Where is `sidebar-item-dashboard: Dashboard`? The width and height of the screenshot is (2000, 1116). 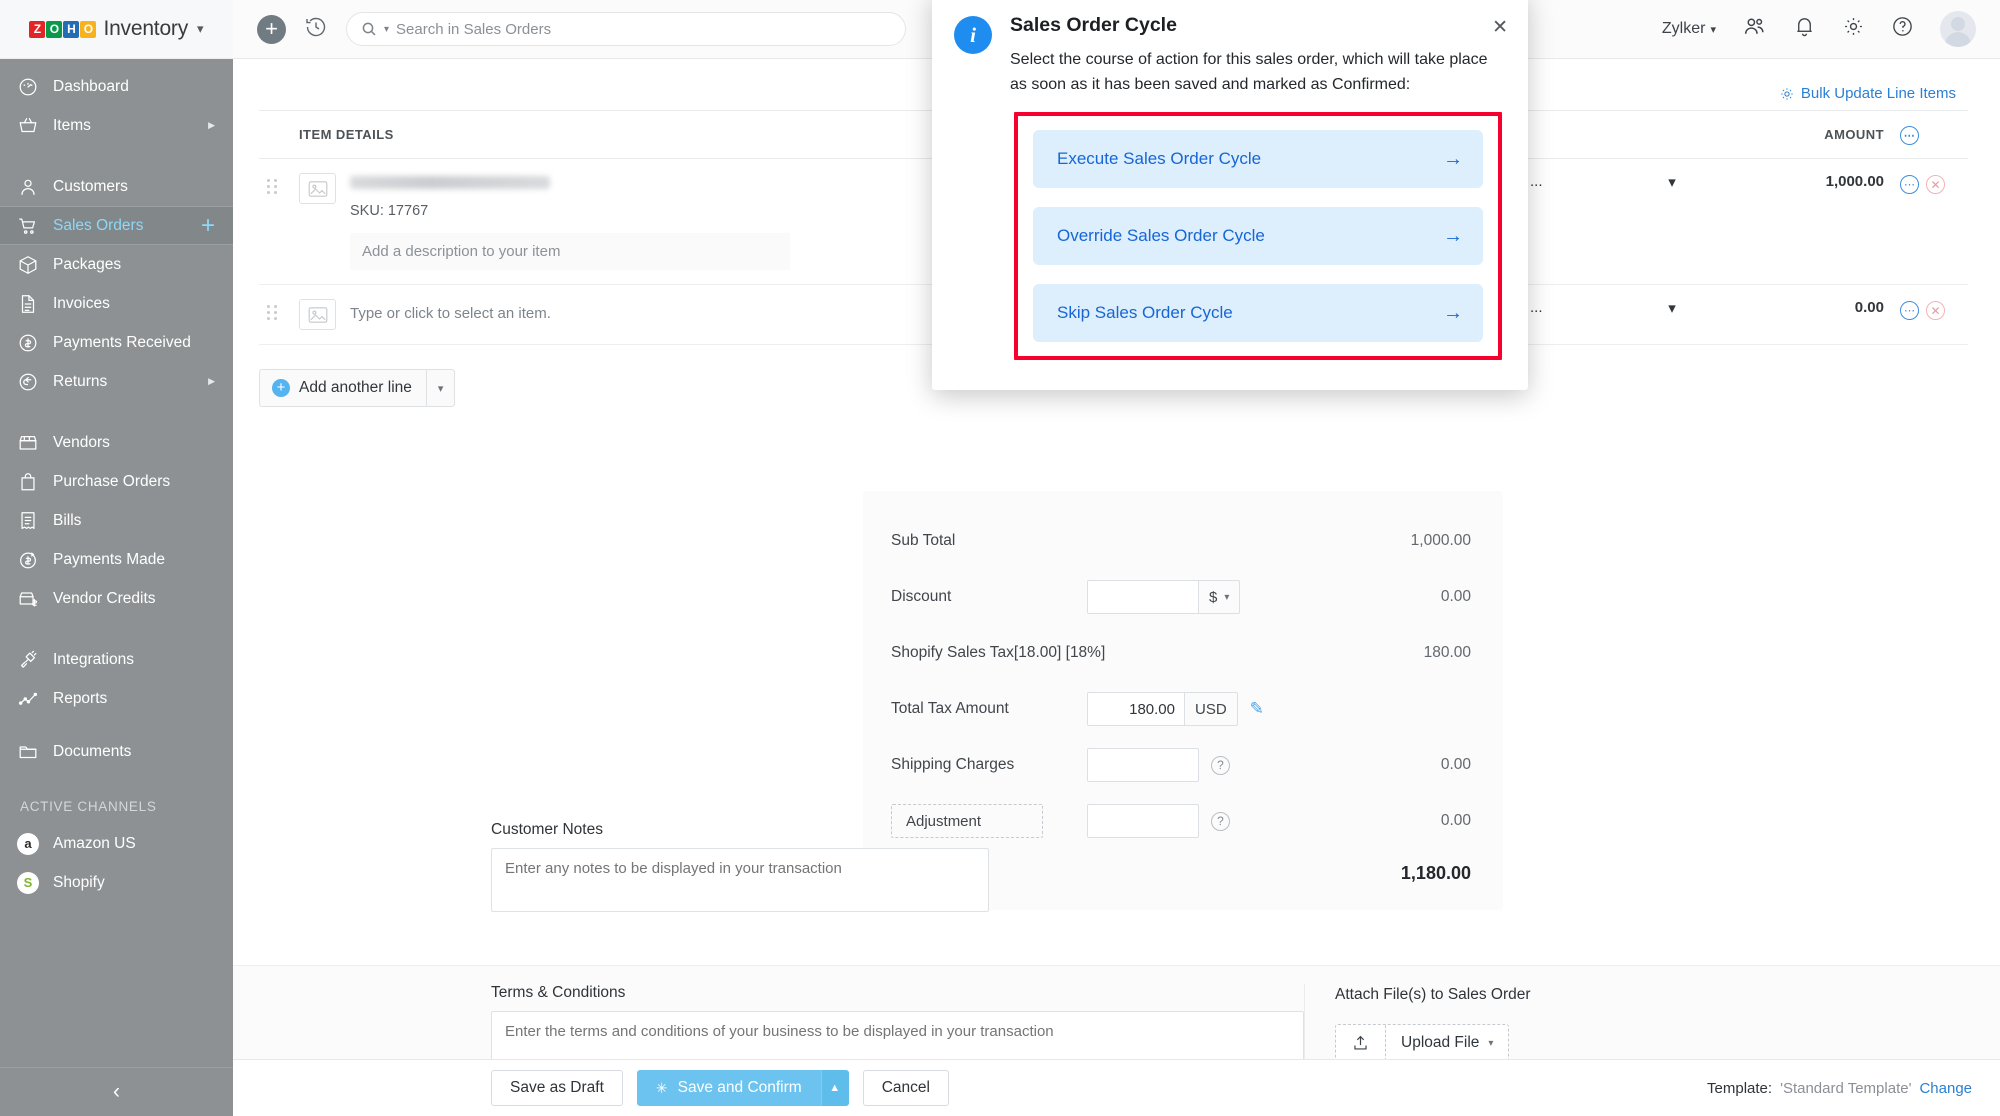 sidebar-item-dashboard: Dashboard is located at coordinates (116, 86).